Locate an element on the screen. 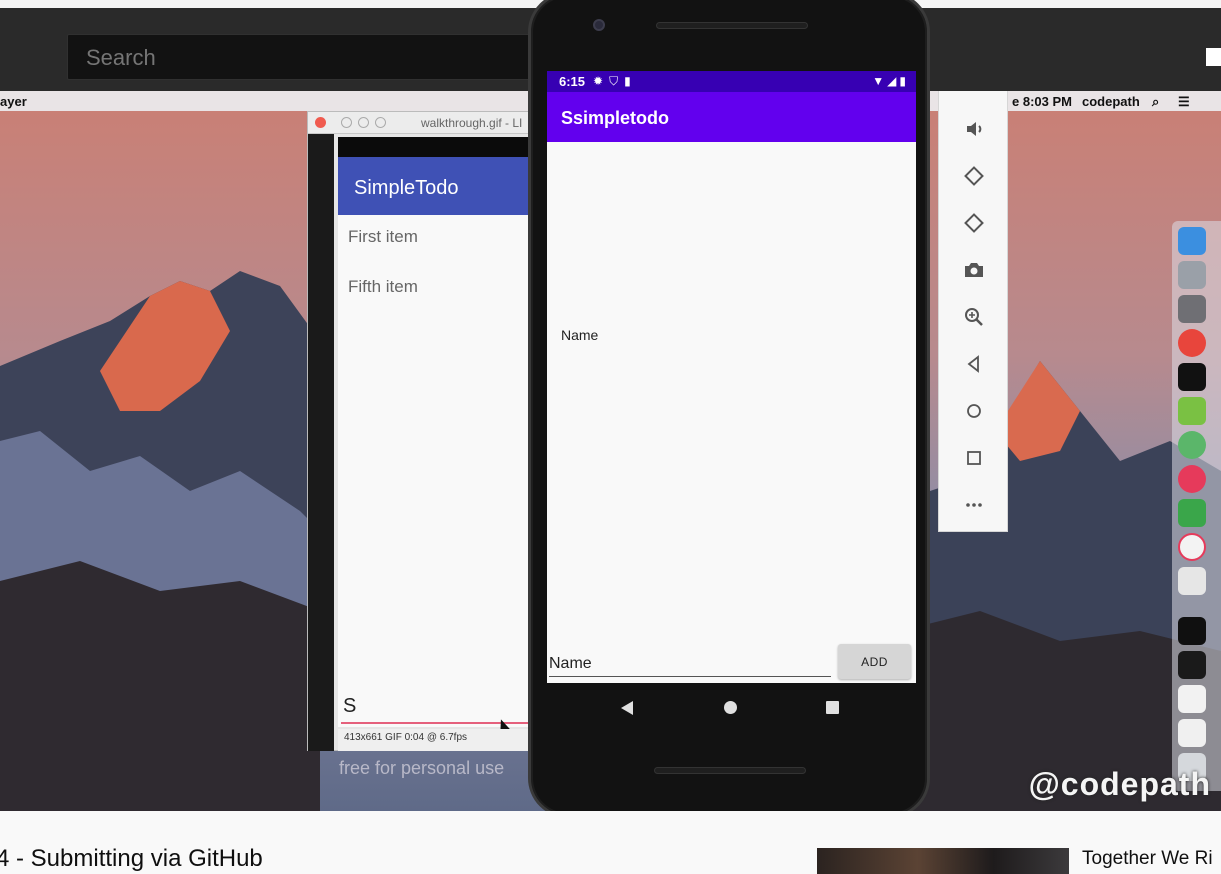  sd-card-icon: ▮ is located at coordinates (627, 81).